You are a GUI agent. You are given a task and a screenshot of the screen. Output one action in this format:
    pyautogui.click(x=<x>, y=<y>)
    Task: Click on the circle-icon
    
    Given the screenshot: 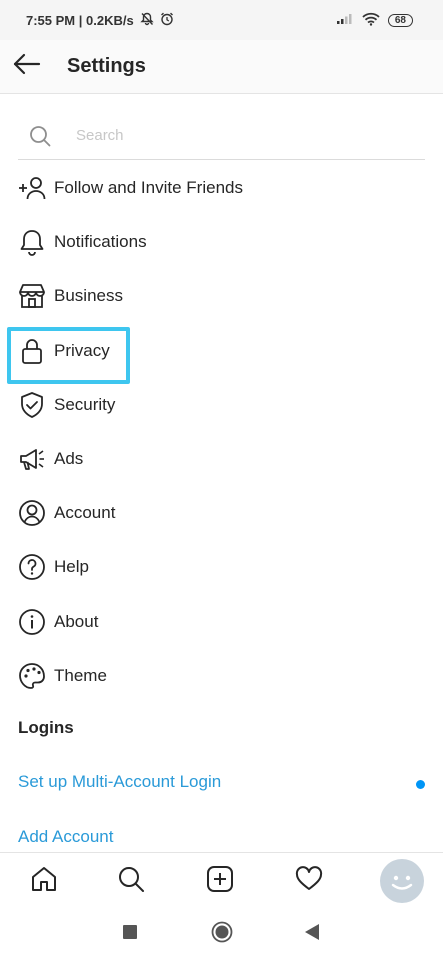 What is the action you would take?
    pyautogui.click(x=222, y=934)
    